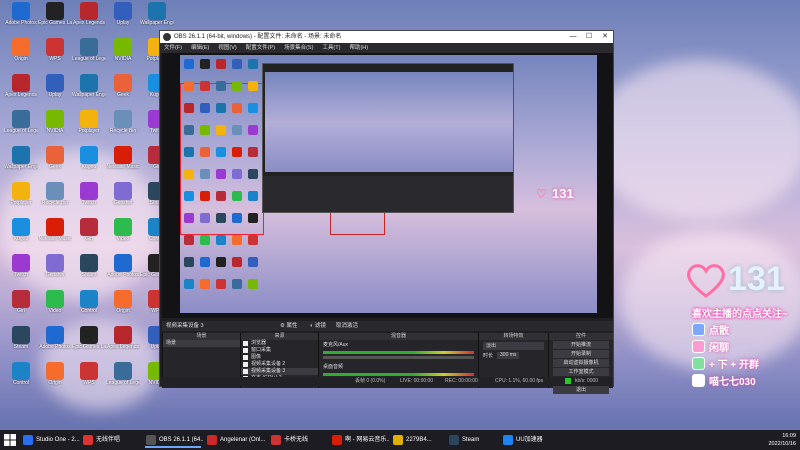  Describe the element at coordinates (581, 372) in the screenshot. I see `studio-mode-button: 工作室模式` at that location.